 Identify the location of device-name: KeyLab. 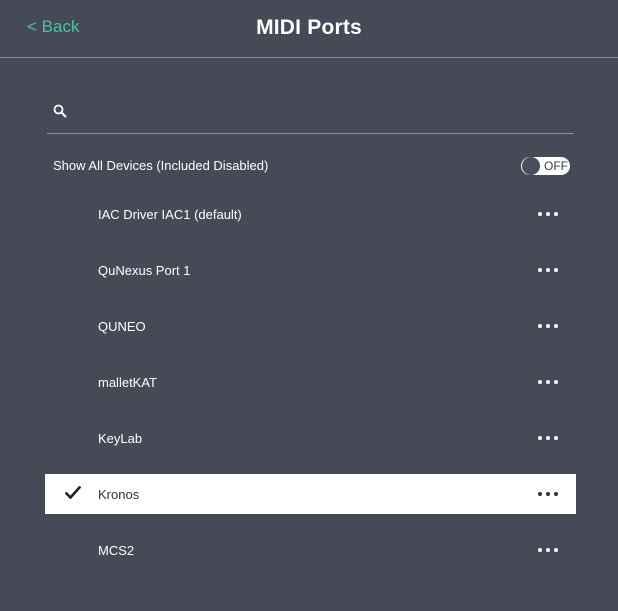
(120, 438).